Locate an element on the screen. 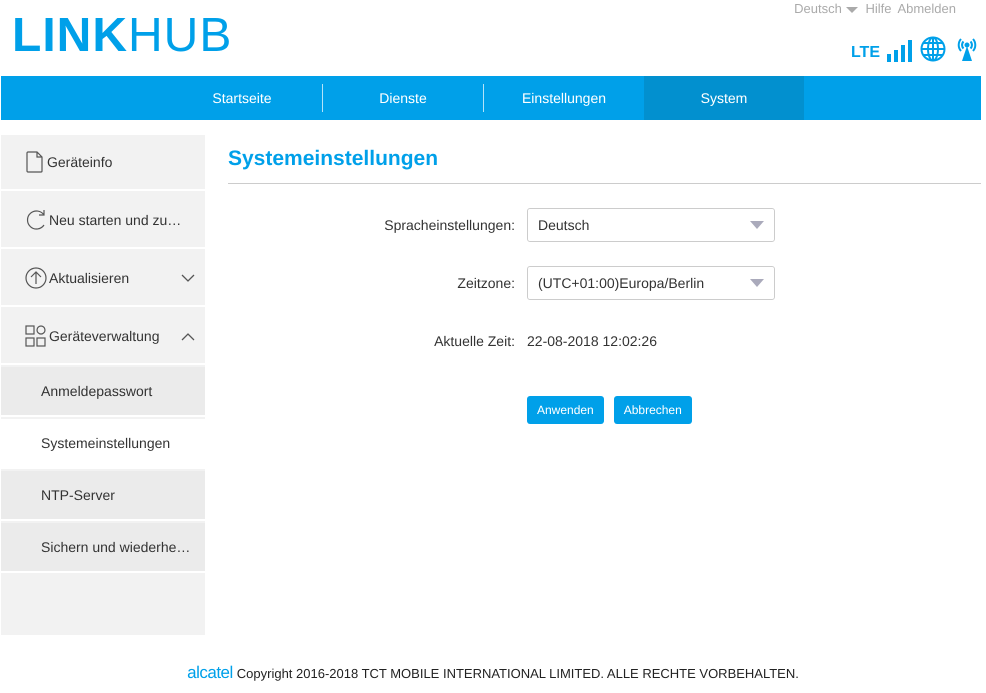 The width and height of the screenshot is (986, 693). sidebar-subitem: Systemeinstellungen is located at coordinates (103, 444).